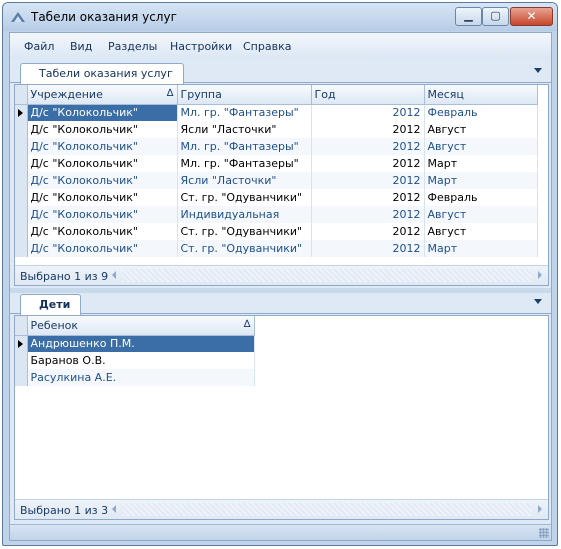 The width and height of the screenshot is (561, 549). I want to click on list-item: Андрюшенко П.М., so click(135, 343).